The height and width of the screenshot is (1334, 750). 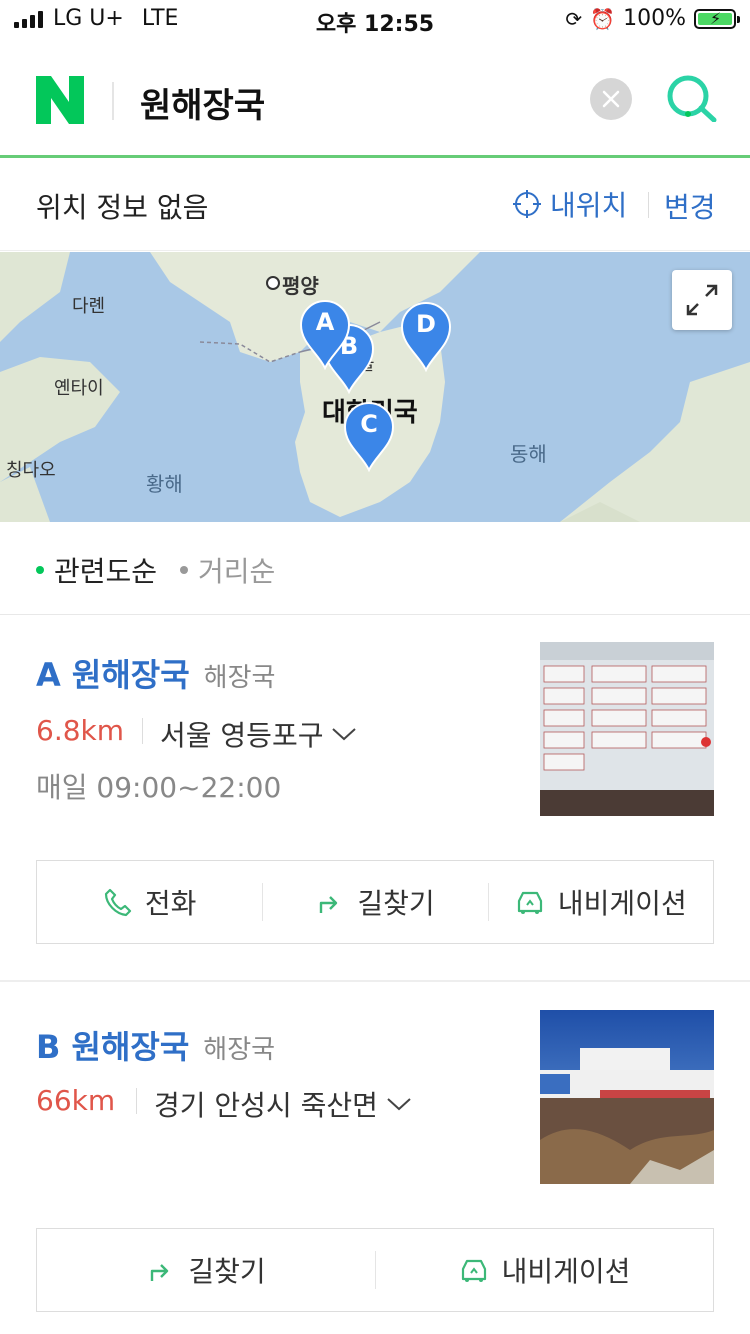 I want to click on map-label-qingdao: 칭다오, so click(x=31, y=470).